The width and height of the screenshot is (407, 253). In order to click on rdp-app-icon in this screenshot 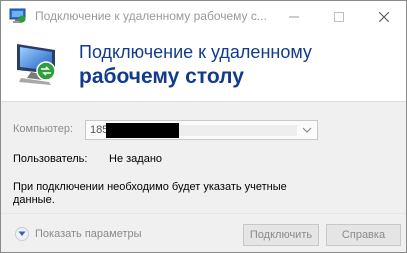, I will do `click(17, 15)`.